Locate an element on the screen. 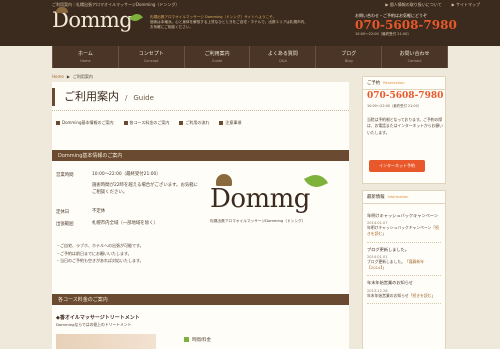 This screenshot has height=349, width=500. note-text: ご自宅、ラブホ、ホテルへの出張が可能です。 is located at coordinates (102, 245).